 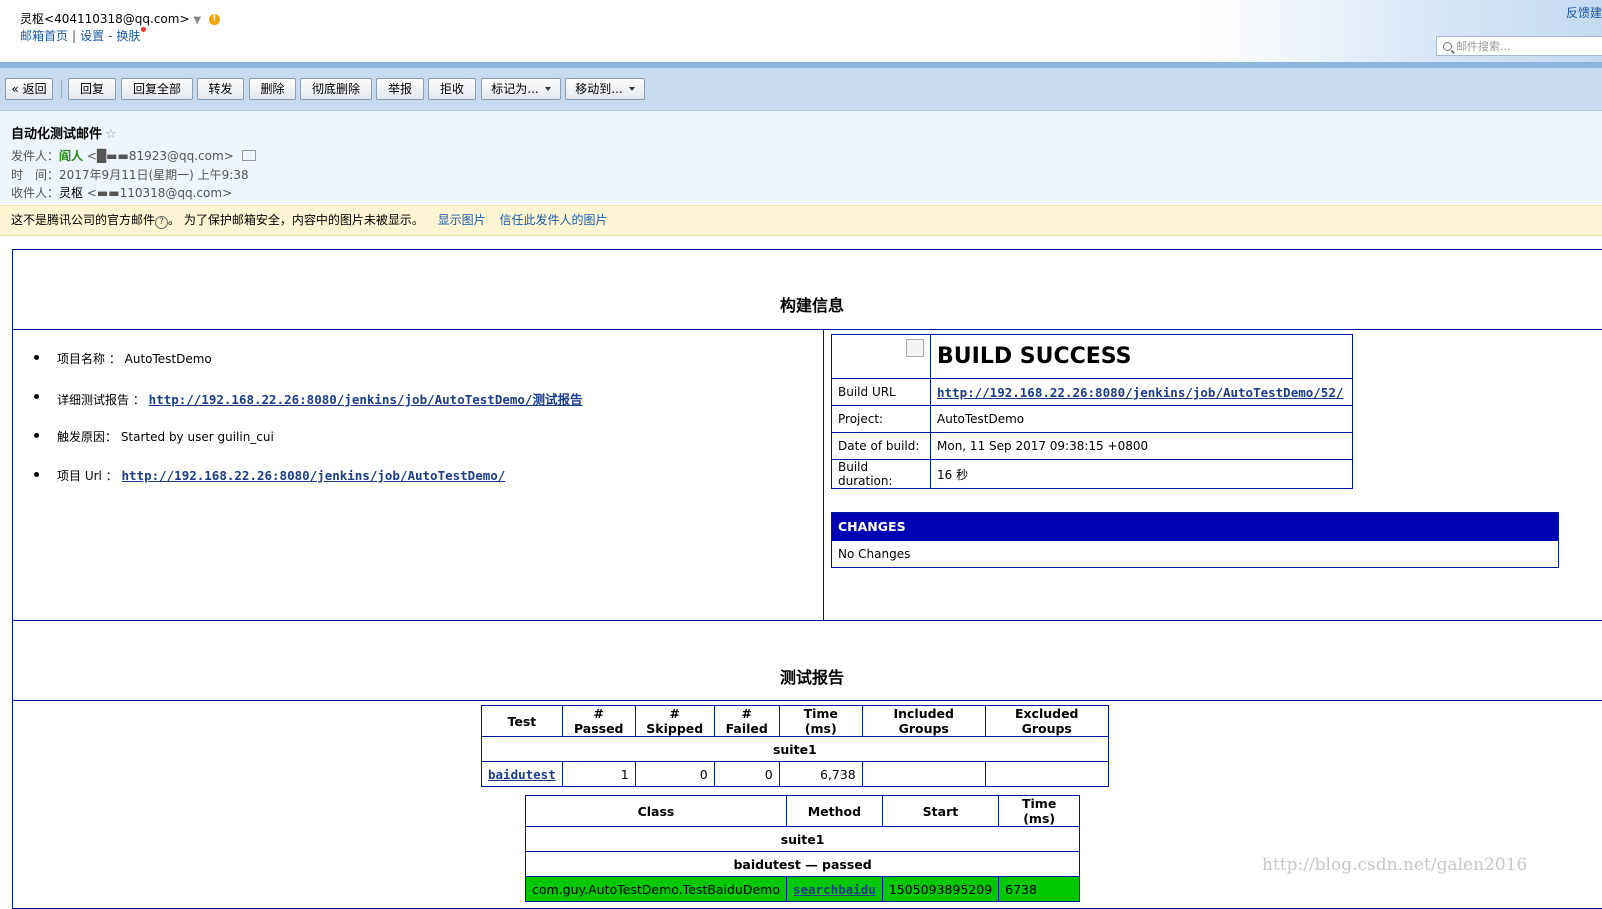 What do you see at coordinates (248, 155) in the screenshot?
I see `contact-card-icon` at bounding box center [248, 155].